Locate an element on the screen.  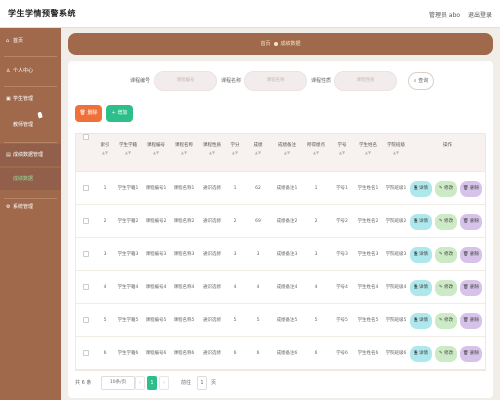
user-label: 管理员 abo is located at coordinates (444, 15).